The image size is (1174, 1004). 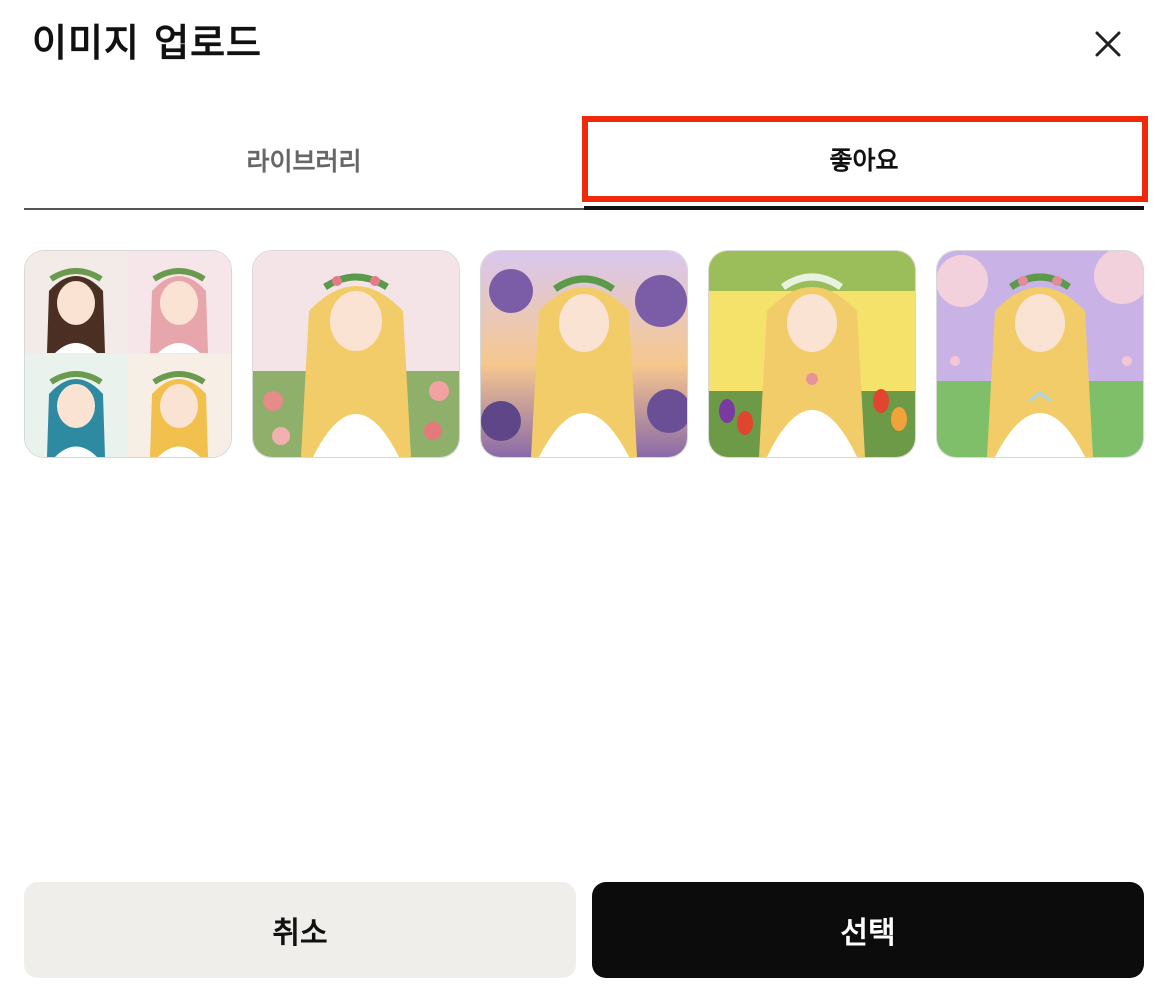 I want to click on tab-likes: 좋아요, so click(x=864, y=161).